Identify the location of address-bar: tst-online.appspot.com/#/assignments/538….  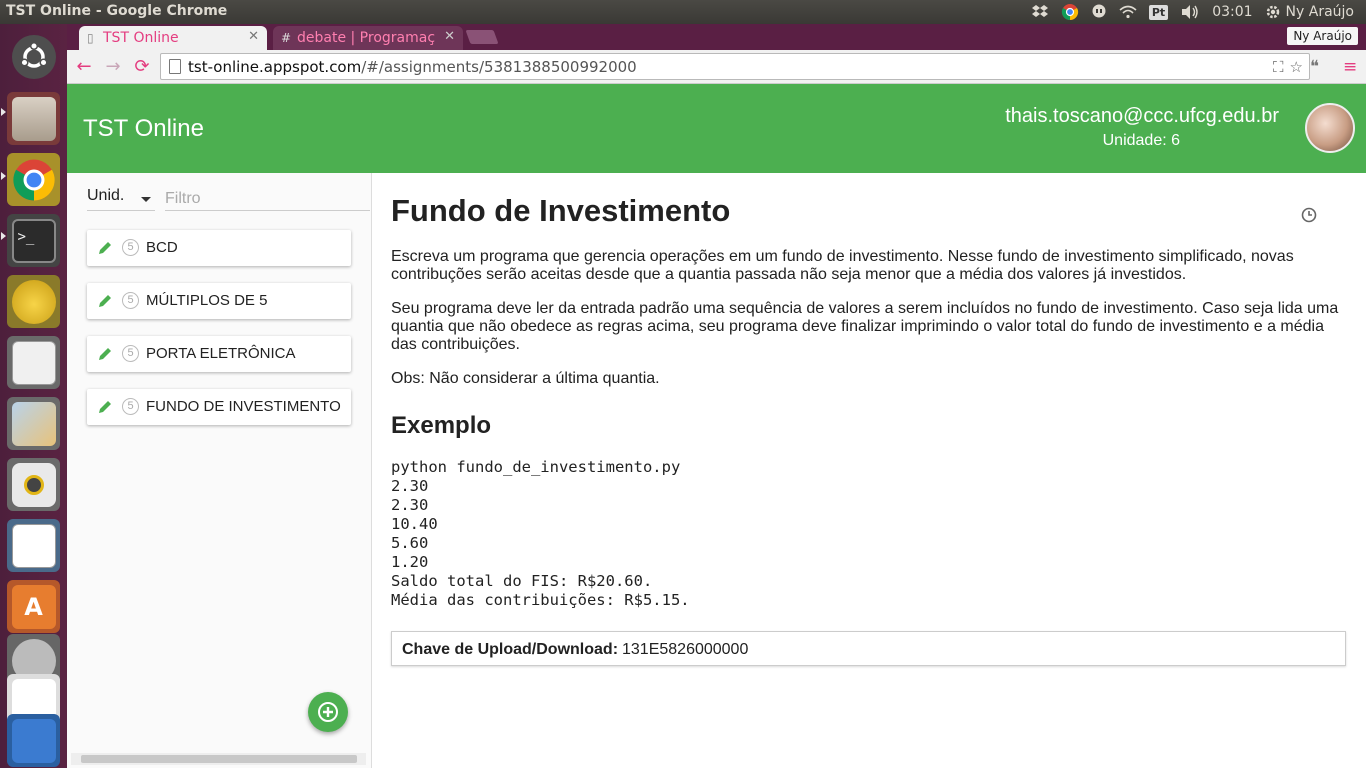
(735, 66).